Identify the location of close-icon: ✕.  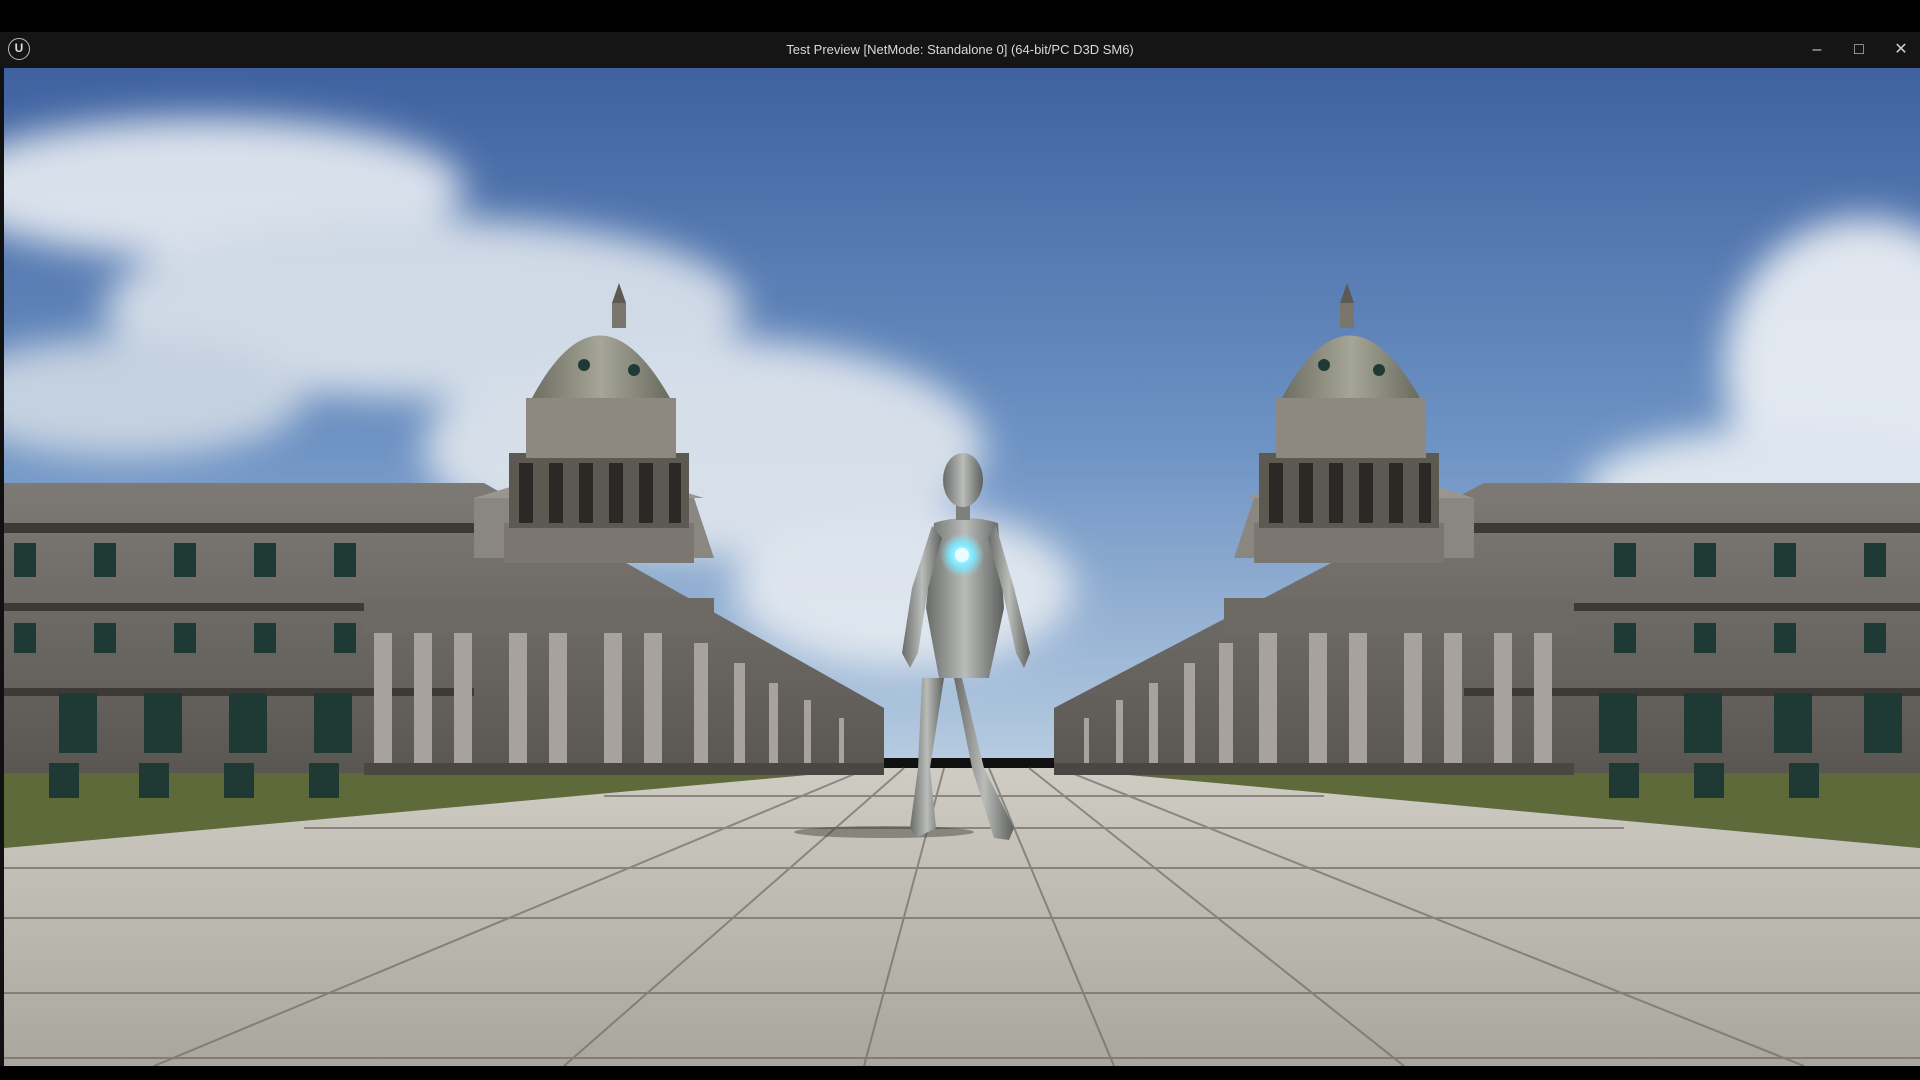
(1901, 49).